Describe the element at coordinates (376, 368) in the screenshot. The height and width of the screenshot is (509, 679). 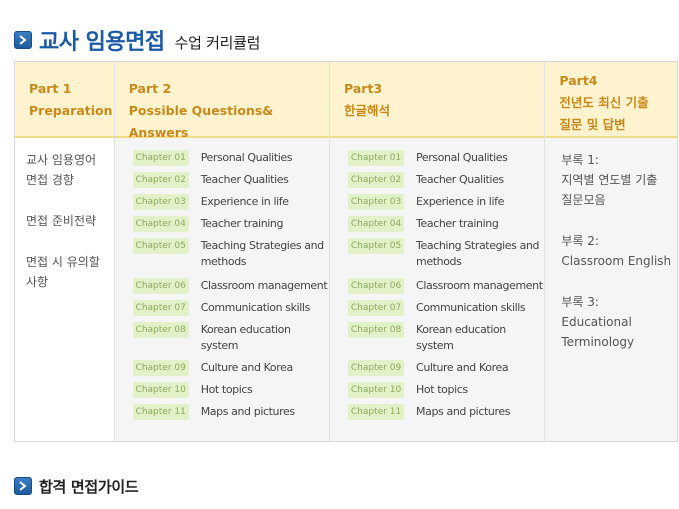
I see `chapter-badge: Chapter 09` at that location.